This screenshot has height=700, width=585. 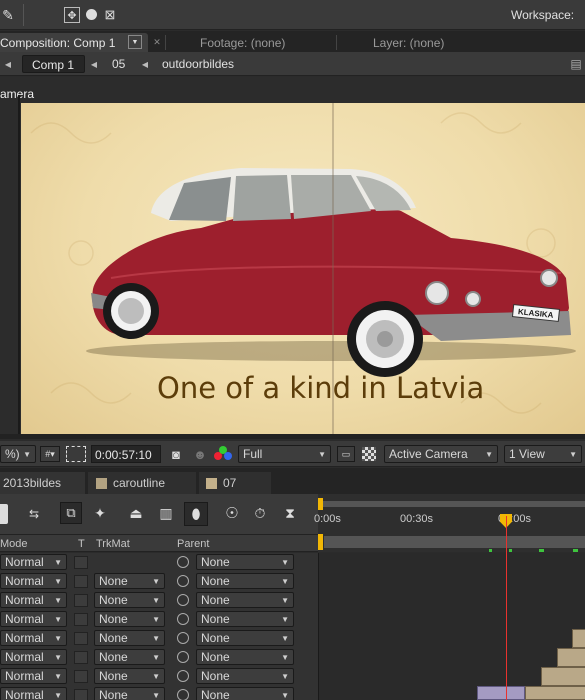 I want to click on marker-handle, so click(x=320, y=542).